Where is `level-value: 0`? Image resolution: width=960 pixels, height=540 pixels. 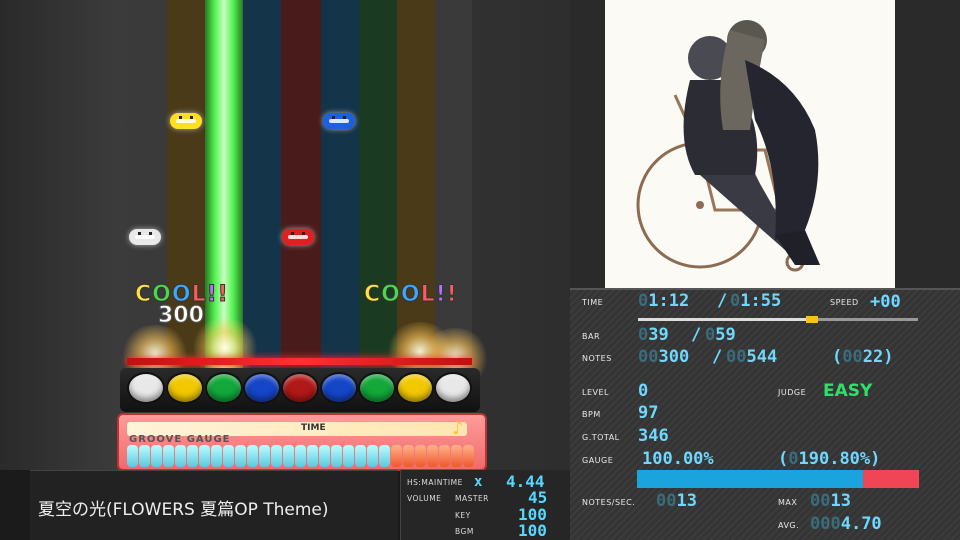 level-value: 0 is located at coordinates (643, 391).